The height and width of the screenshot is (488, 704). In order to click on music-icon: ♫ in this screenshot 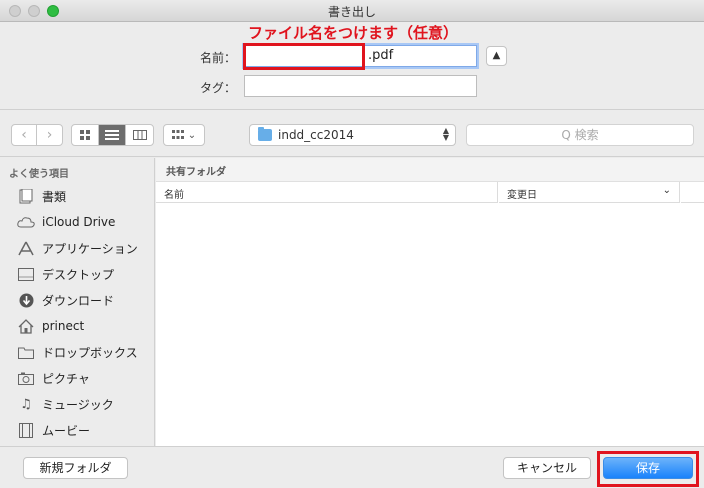, I will do `click(26, 404)`.